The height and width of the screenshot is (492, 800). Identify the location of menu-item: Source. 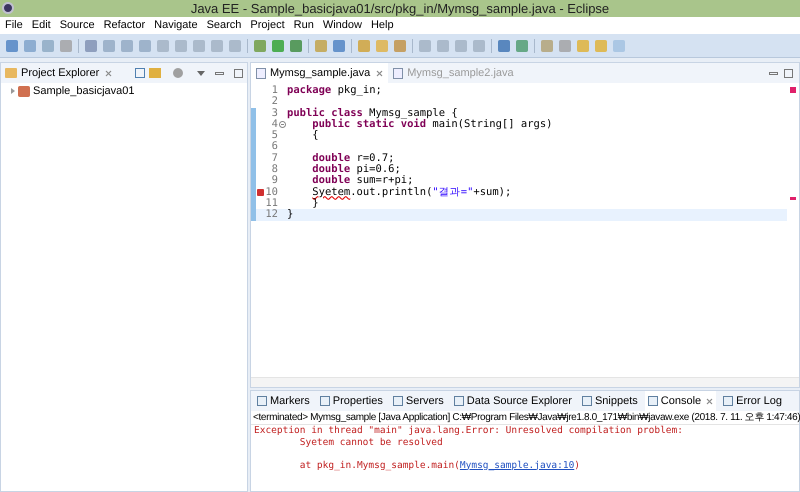
(77, 25).